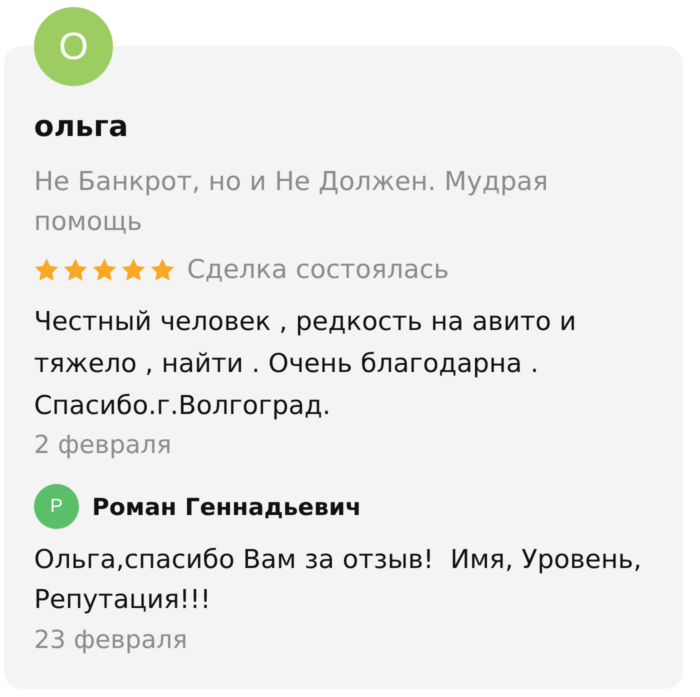  Describe the element at coordinates (227, 507) in the screenshot. I see `seller-name: Роман Геннадьевич` at that location.